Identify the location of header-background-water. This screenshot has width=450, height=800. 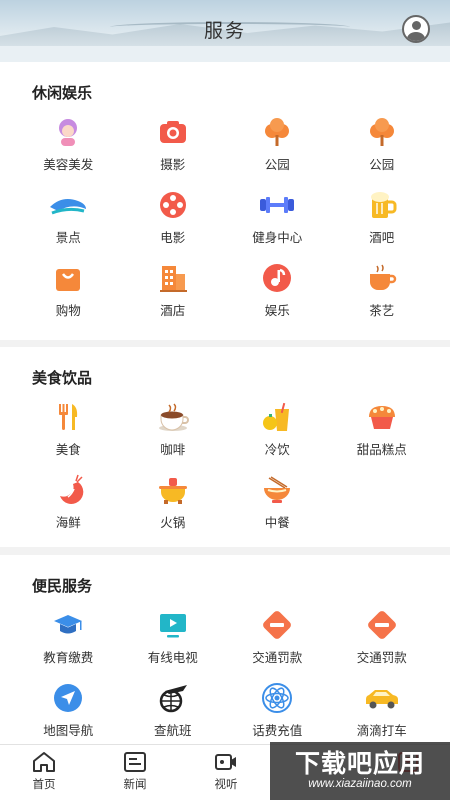
(225, 54).